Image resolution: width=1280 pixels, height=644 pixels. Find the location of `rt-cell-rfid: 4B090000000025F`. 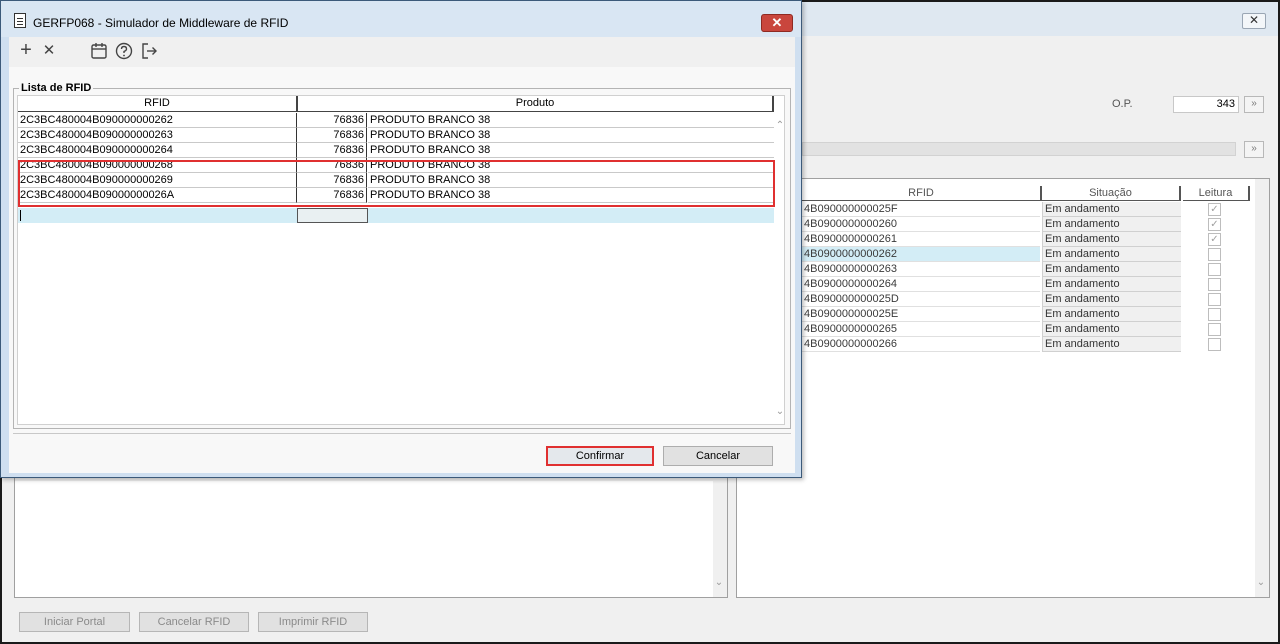

rt-cell-rfid: 4B090000000025F is located at coordinates (921, 209).